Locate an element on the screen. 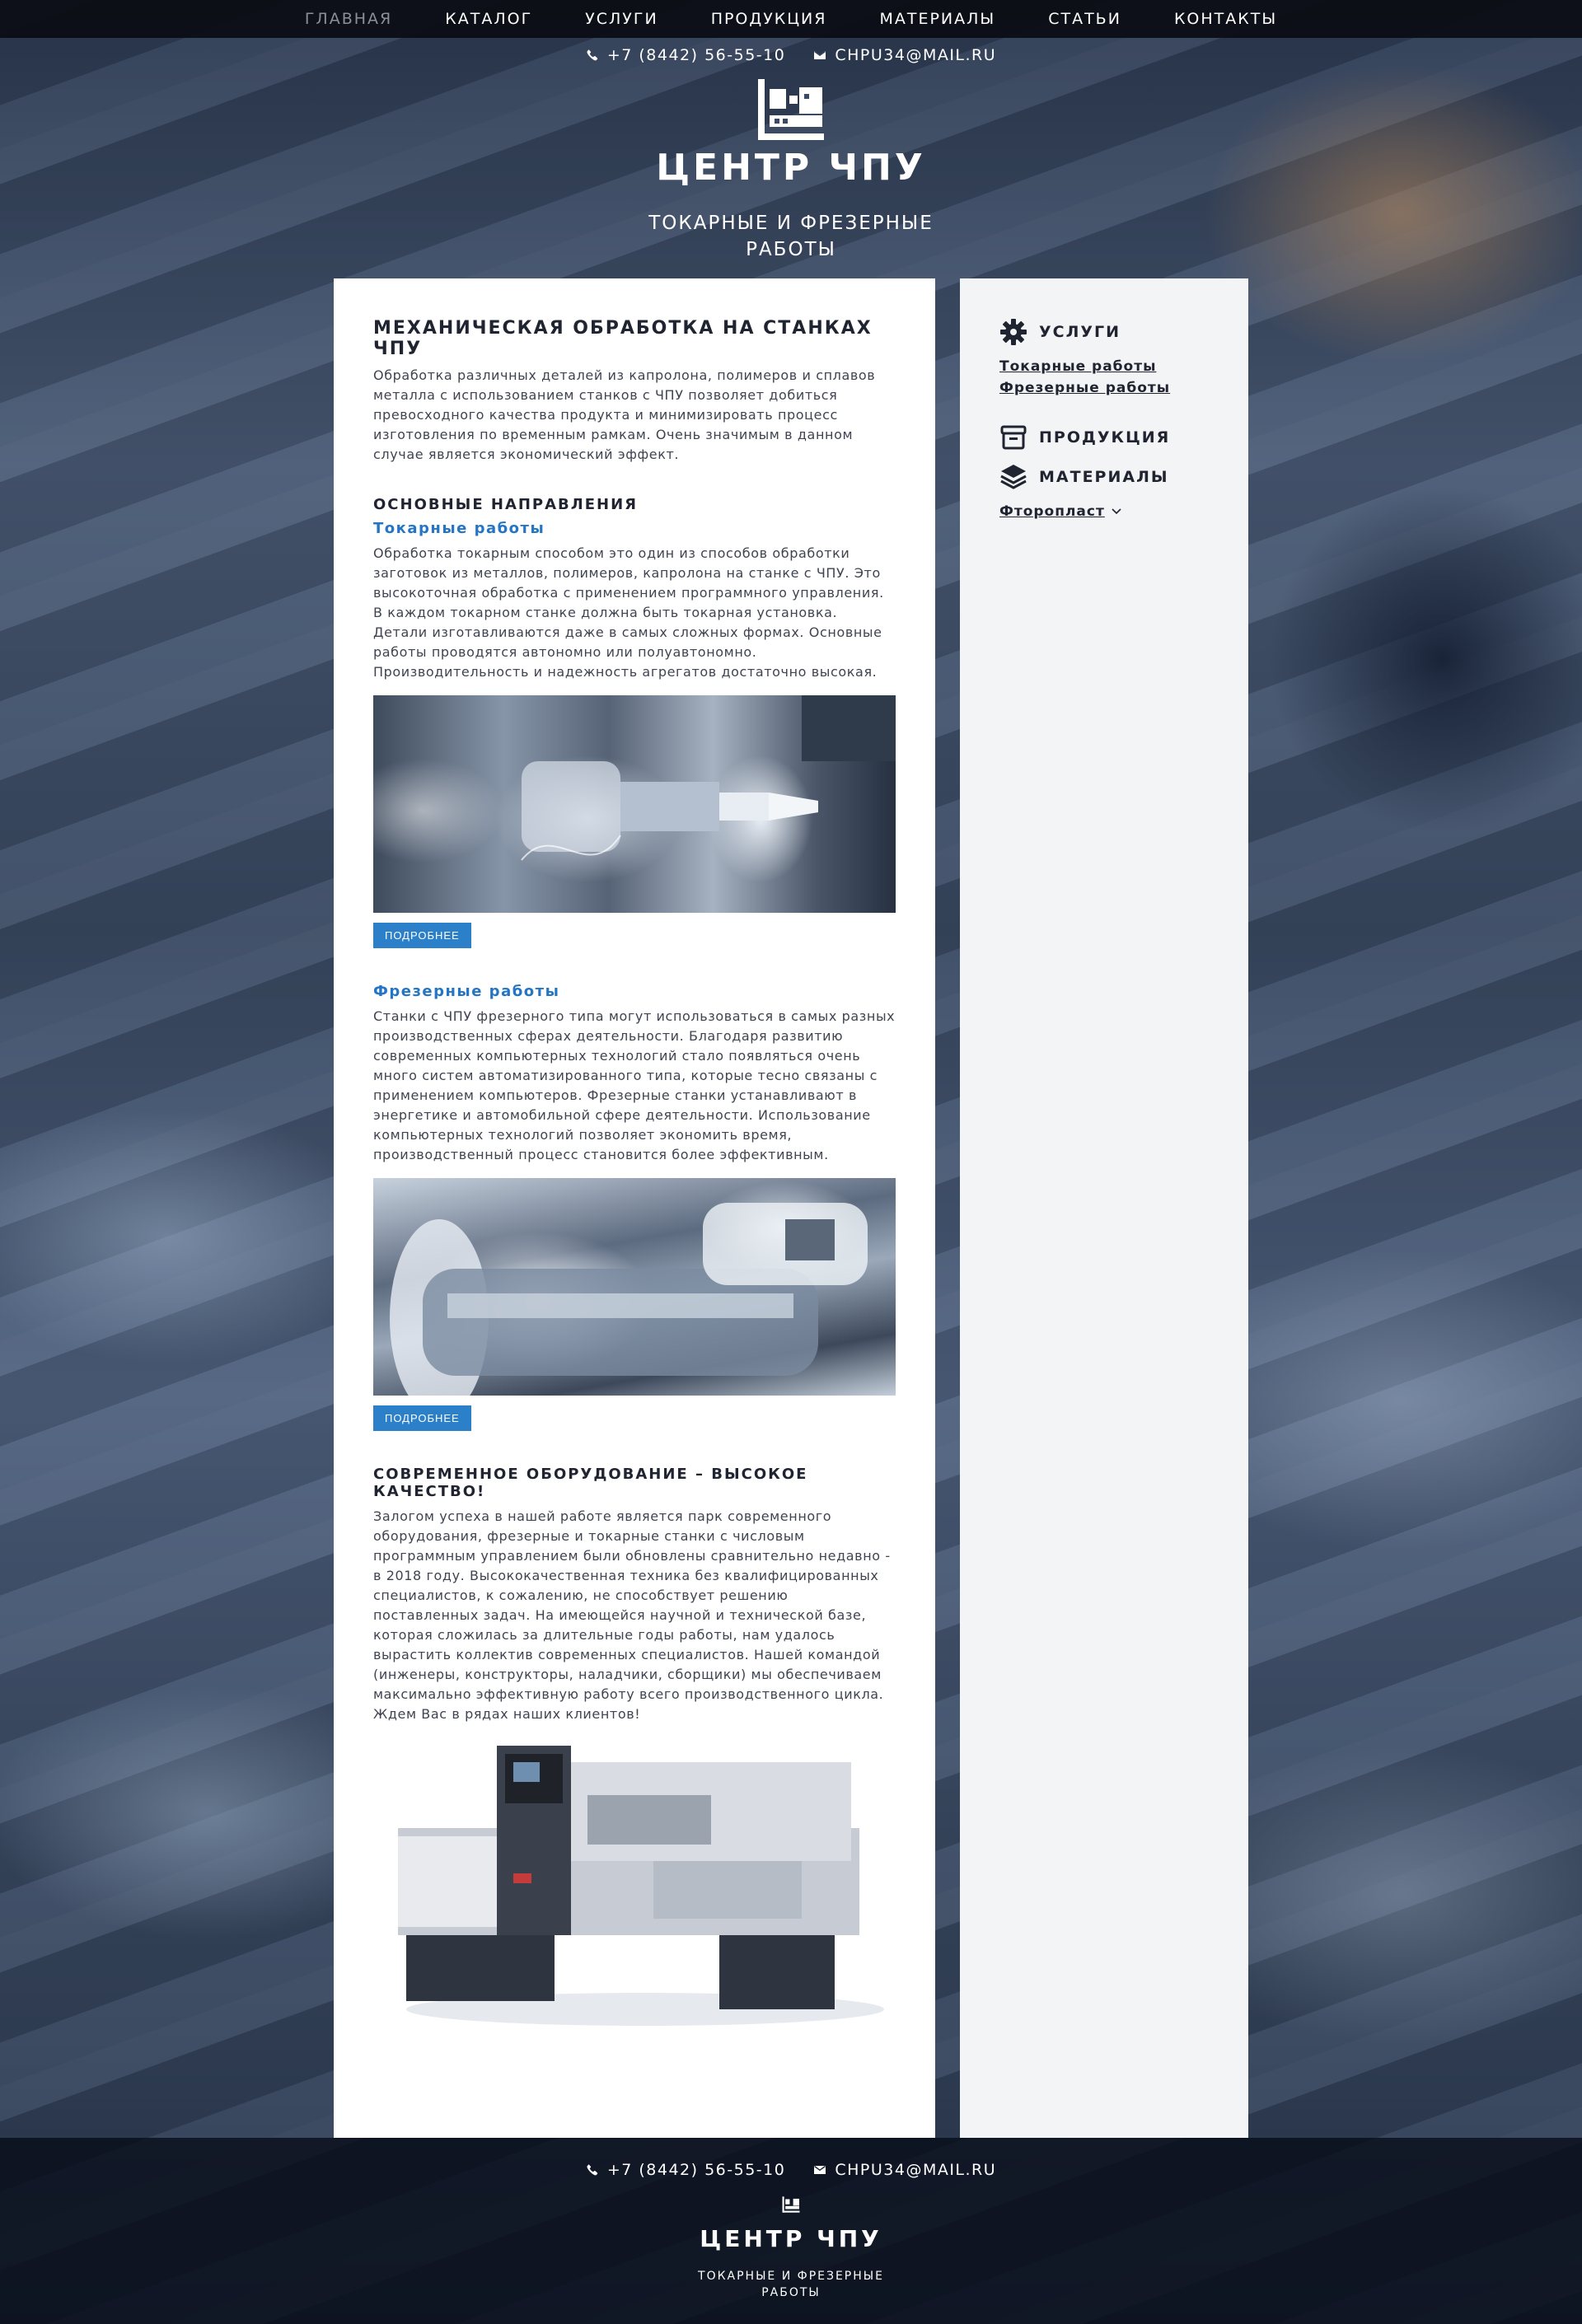  sidebar-materials-heading: МАТЕРИАЛЫ is located at coordinates (1104, 477).